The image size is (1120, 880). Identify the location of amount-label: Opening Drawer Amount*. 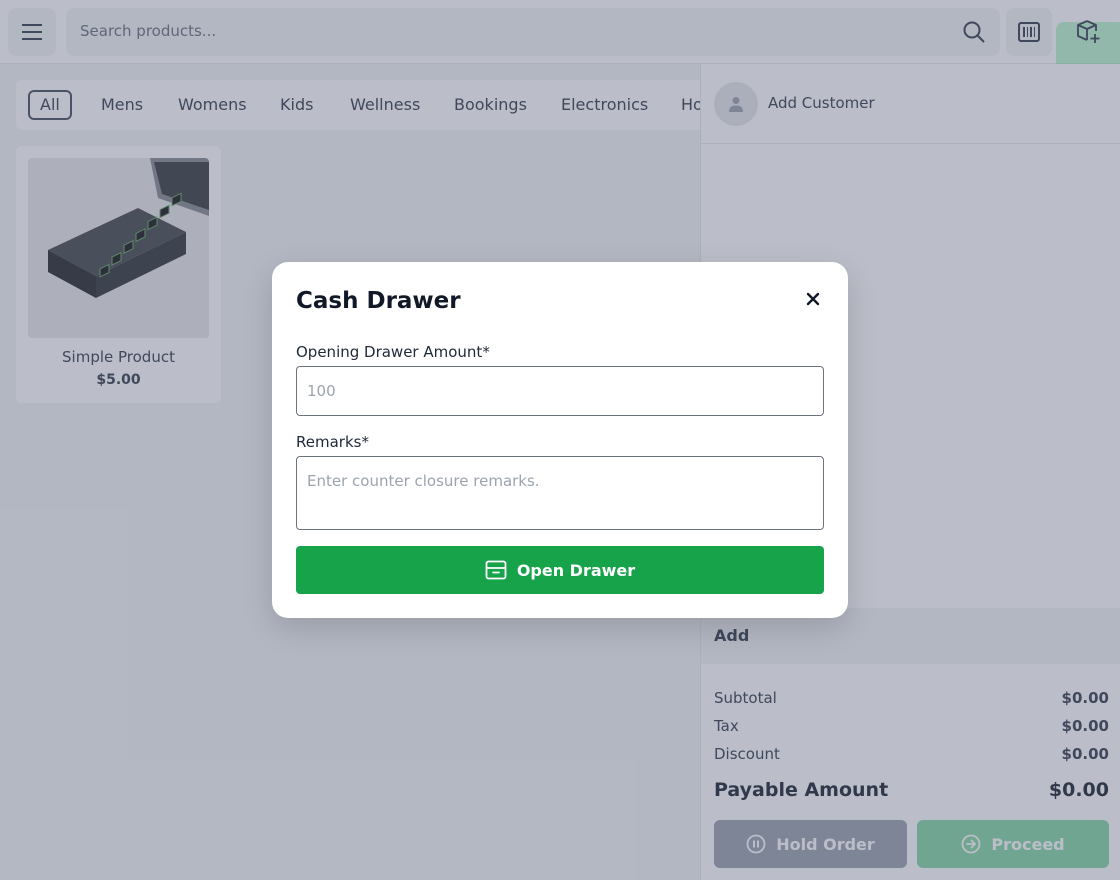
(393, 352).